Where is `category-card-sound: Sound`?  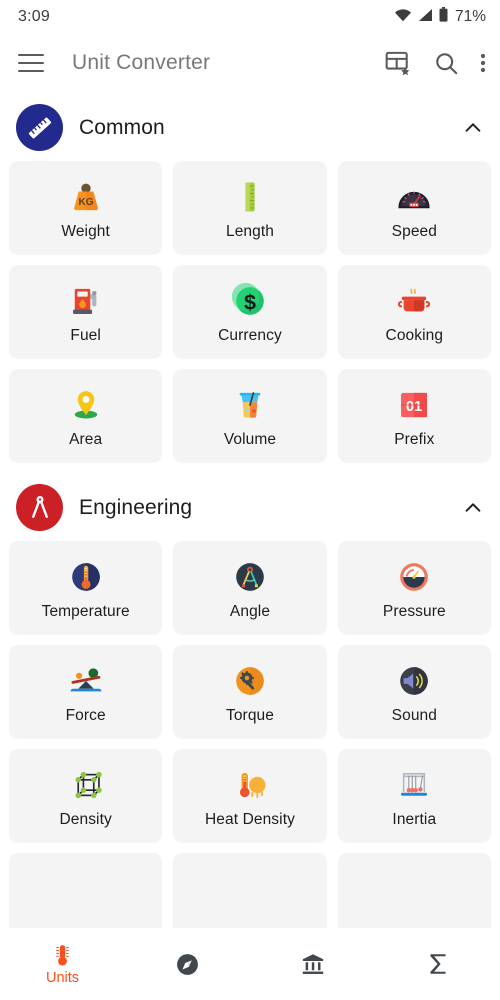 category-card-sound: Sound is located at coordinates (414, 691).